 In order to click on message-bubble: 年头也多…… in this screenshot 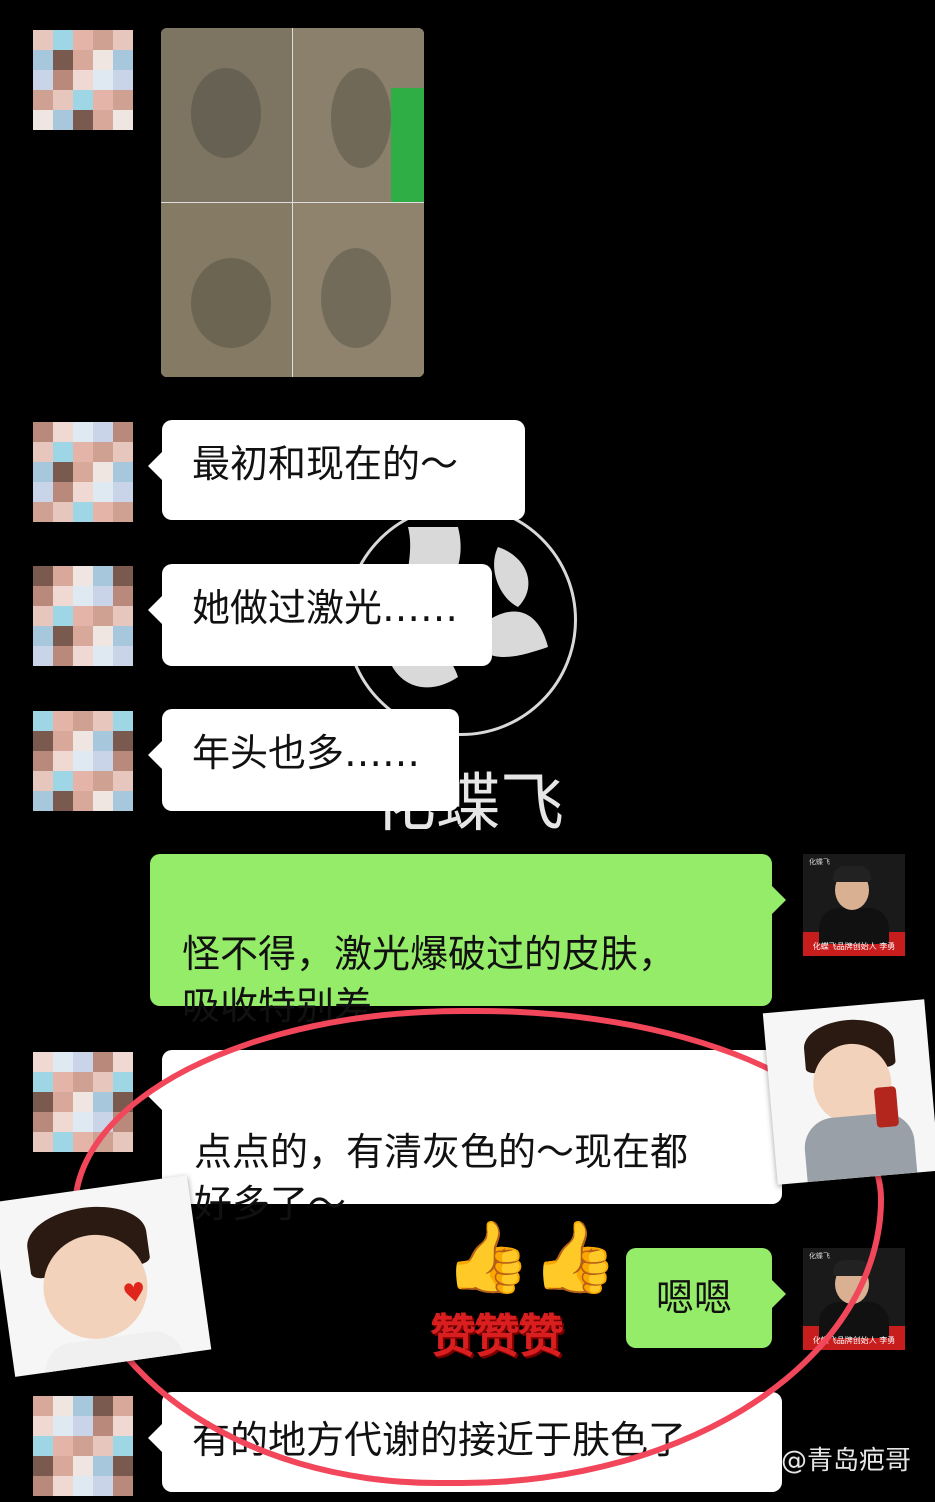, I will do `click(303, 760)`.